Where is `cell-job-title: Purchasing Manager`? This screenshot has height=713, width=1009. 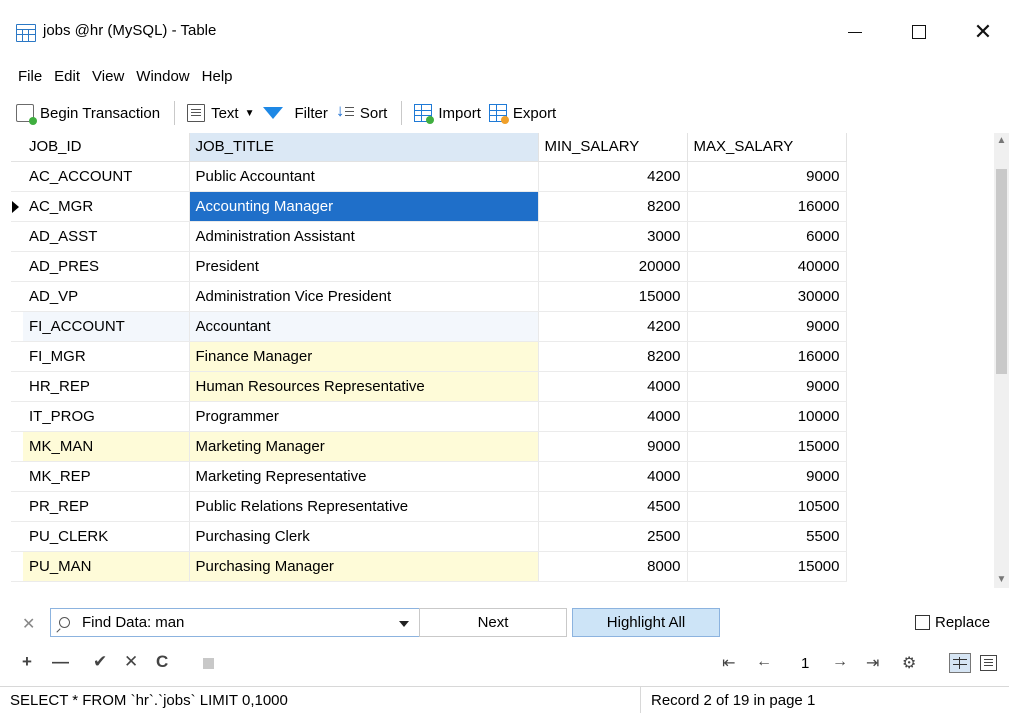 cell-job-title: Purchasing Manager is located at coordinates (364, 566).